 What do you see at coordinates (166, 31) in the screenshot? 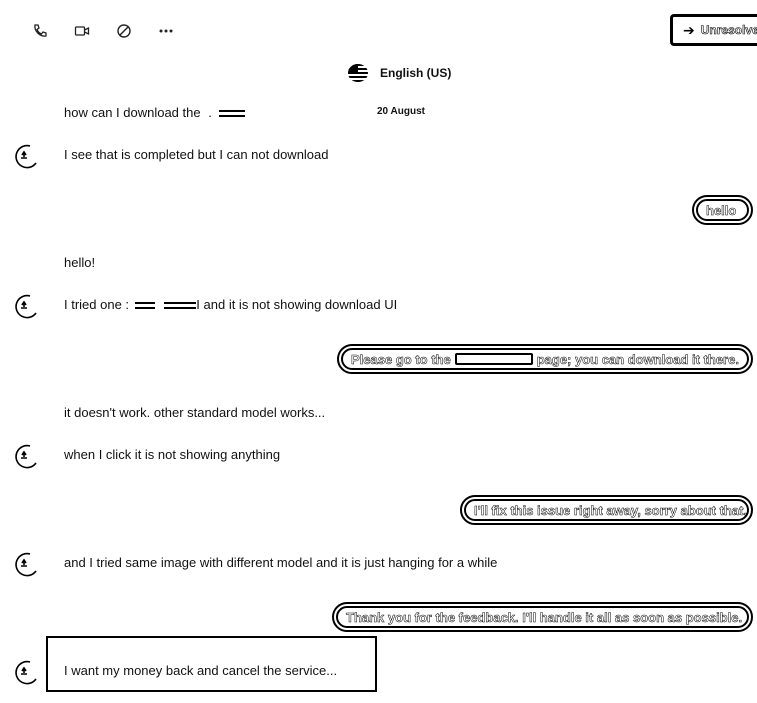
I see `more-icon` at bounding box center [166, 31].